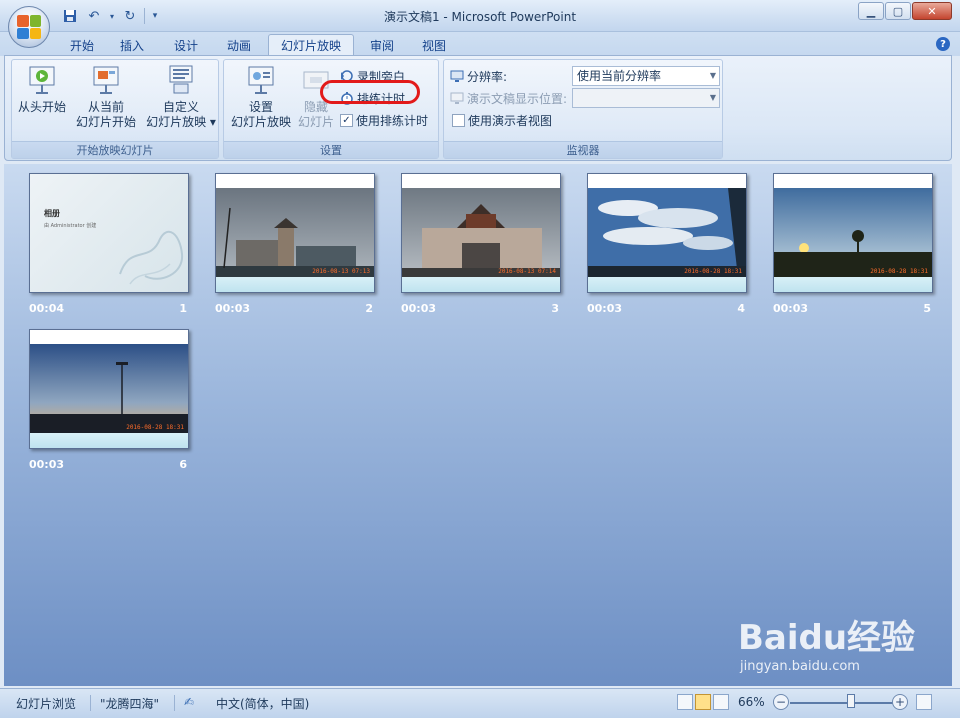 The image size is (960, 718). What do you see at coordinates (105, 107) in the screenshot?
I see `from-current-label-1: 从当前` at bounding box center [105, 107].